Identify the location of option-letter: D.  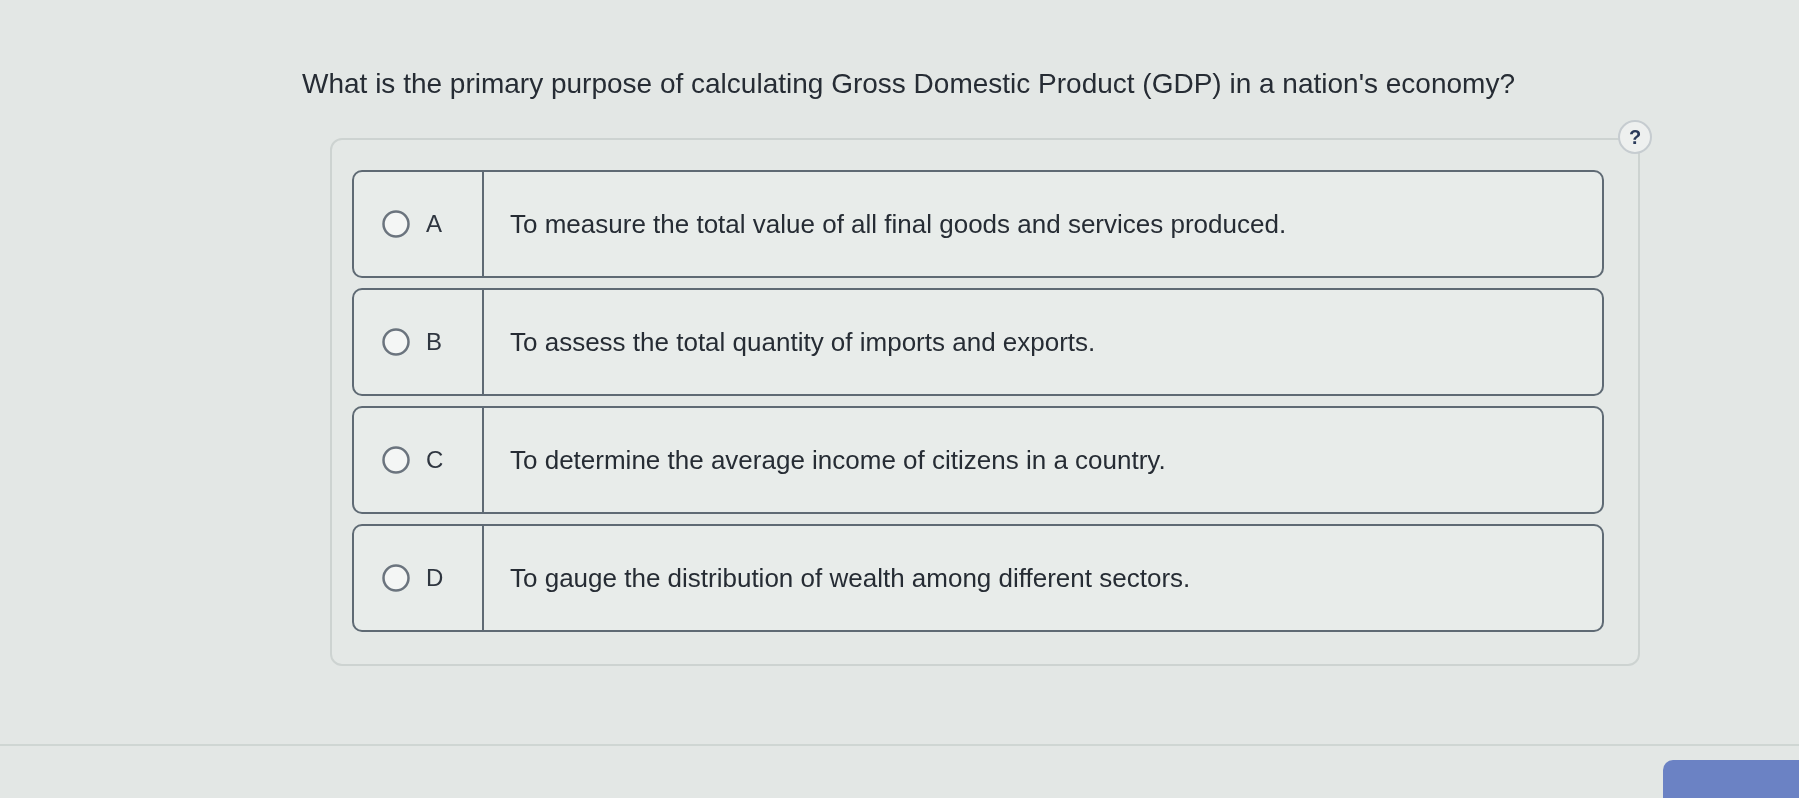
(435, 578).